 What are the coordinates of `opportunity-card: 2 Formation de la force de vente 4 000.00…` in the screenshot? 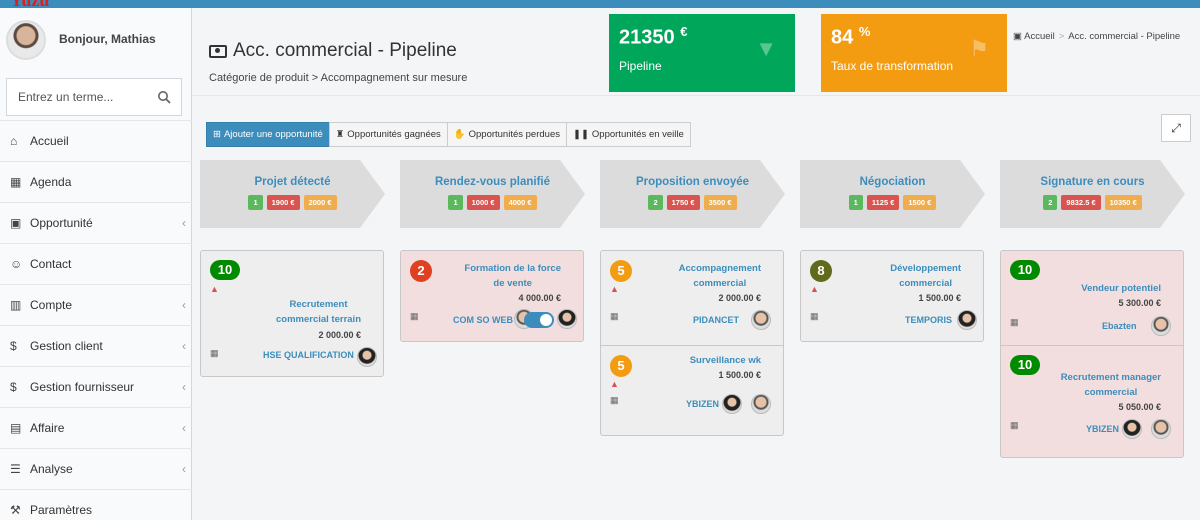 It's located at (492, 296).